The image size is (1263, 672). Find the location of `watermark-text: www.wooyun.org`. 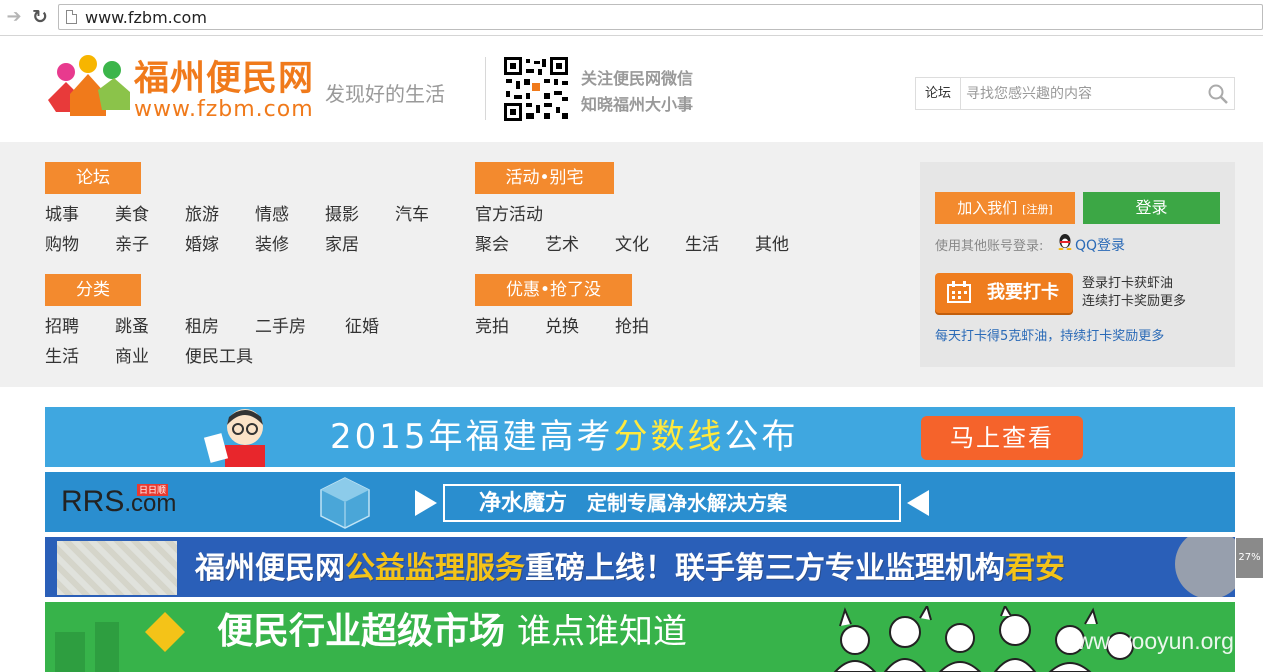

watermark-text: www.wooyun.org is located at coordinates (1147, 641).